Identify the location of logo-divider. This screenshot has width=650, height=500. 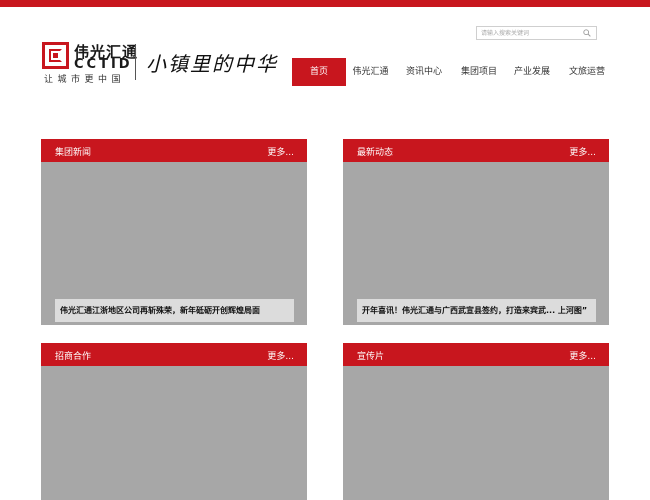
(135, 62).